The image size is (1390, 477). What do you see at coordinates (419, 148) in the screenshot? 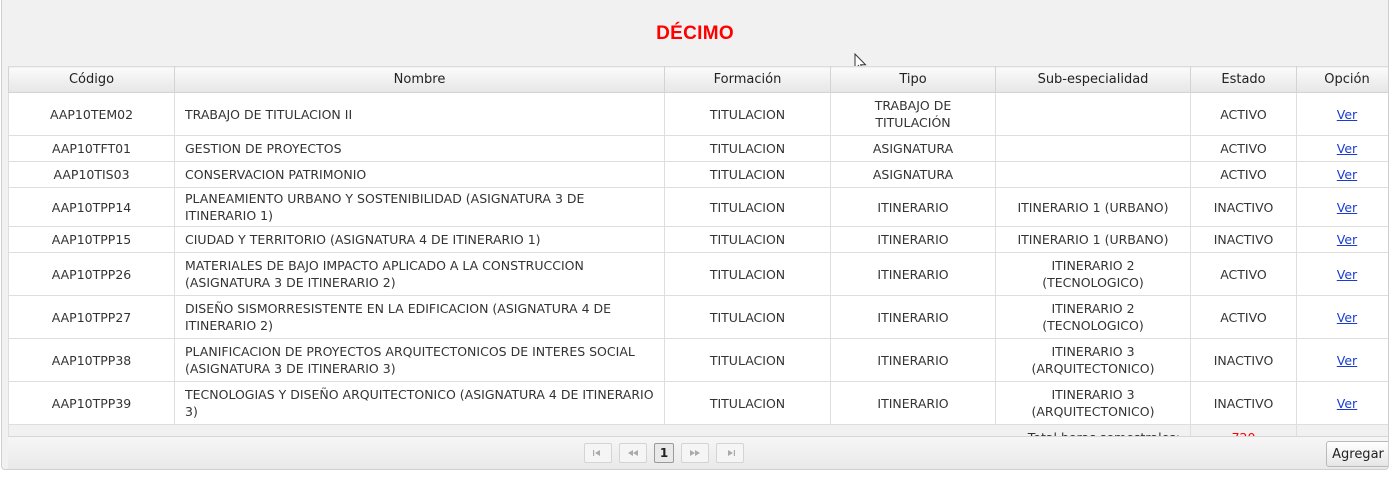
I see `cell-nombre: GESTION DE PROYECTOS` at bounding box center [419, 148].